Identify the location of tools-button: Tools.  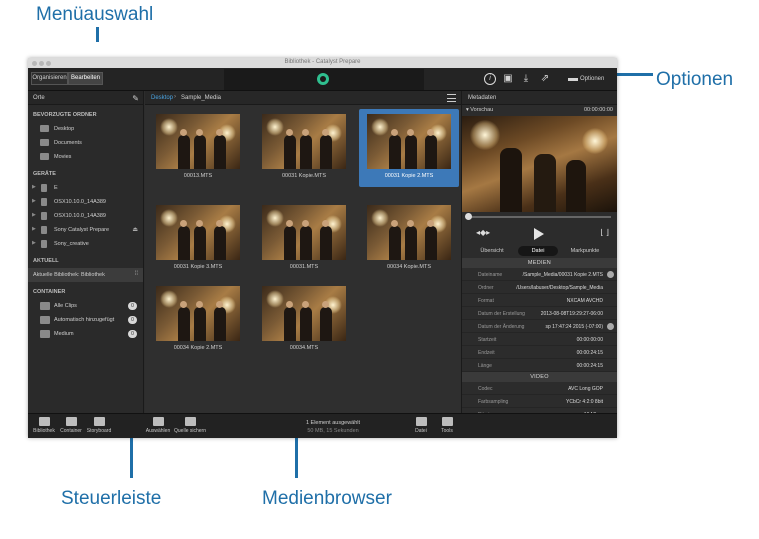
(447, 425).